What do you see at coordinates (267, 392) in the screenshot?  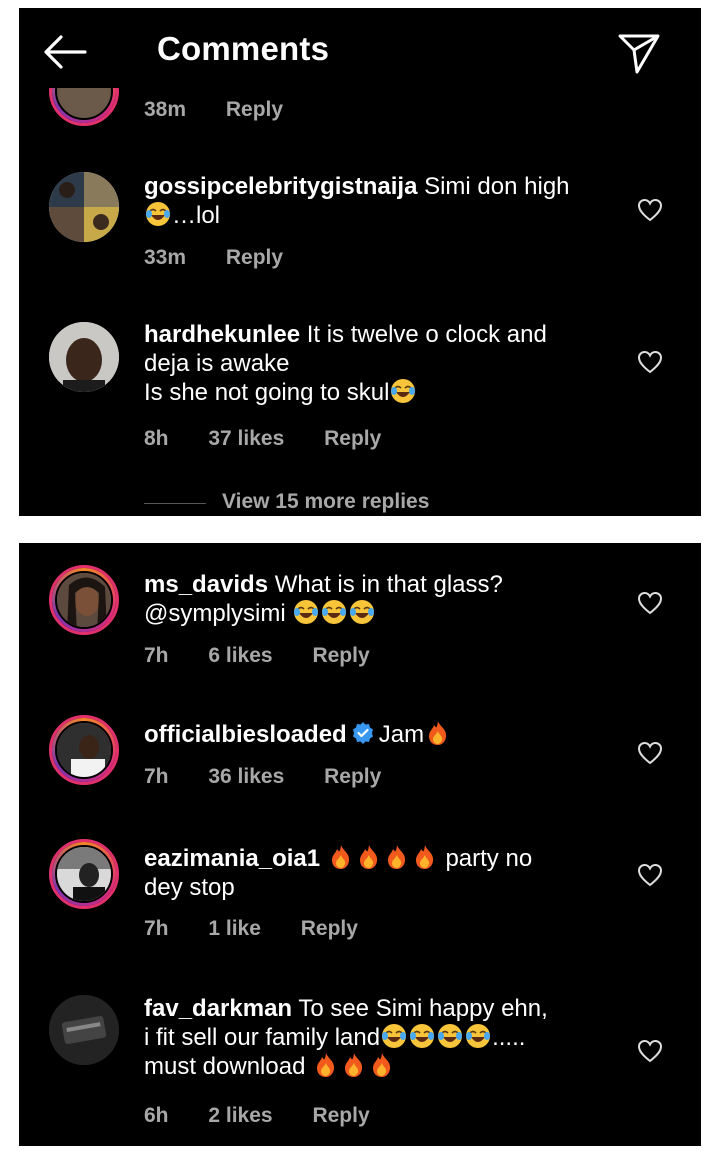 I see `comment-text: Is she not going to skul` at bounding box center [267, 392].